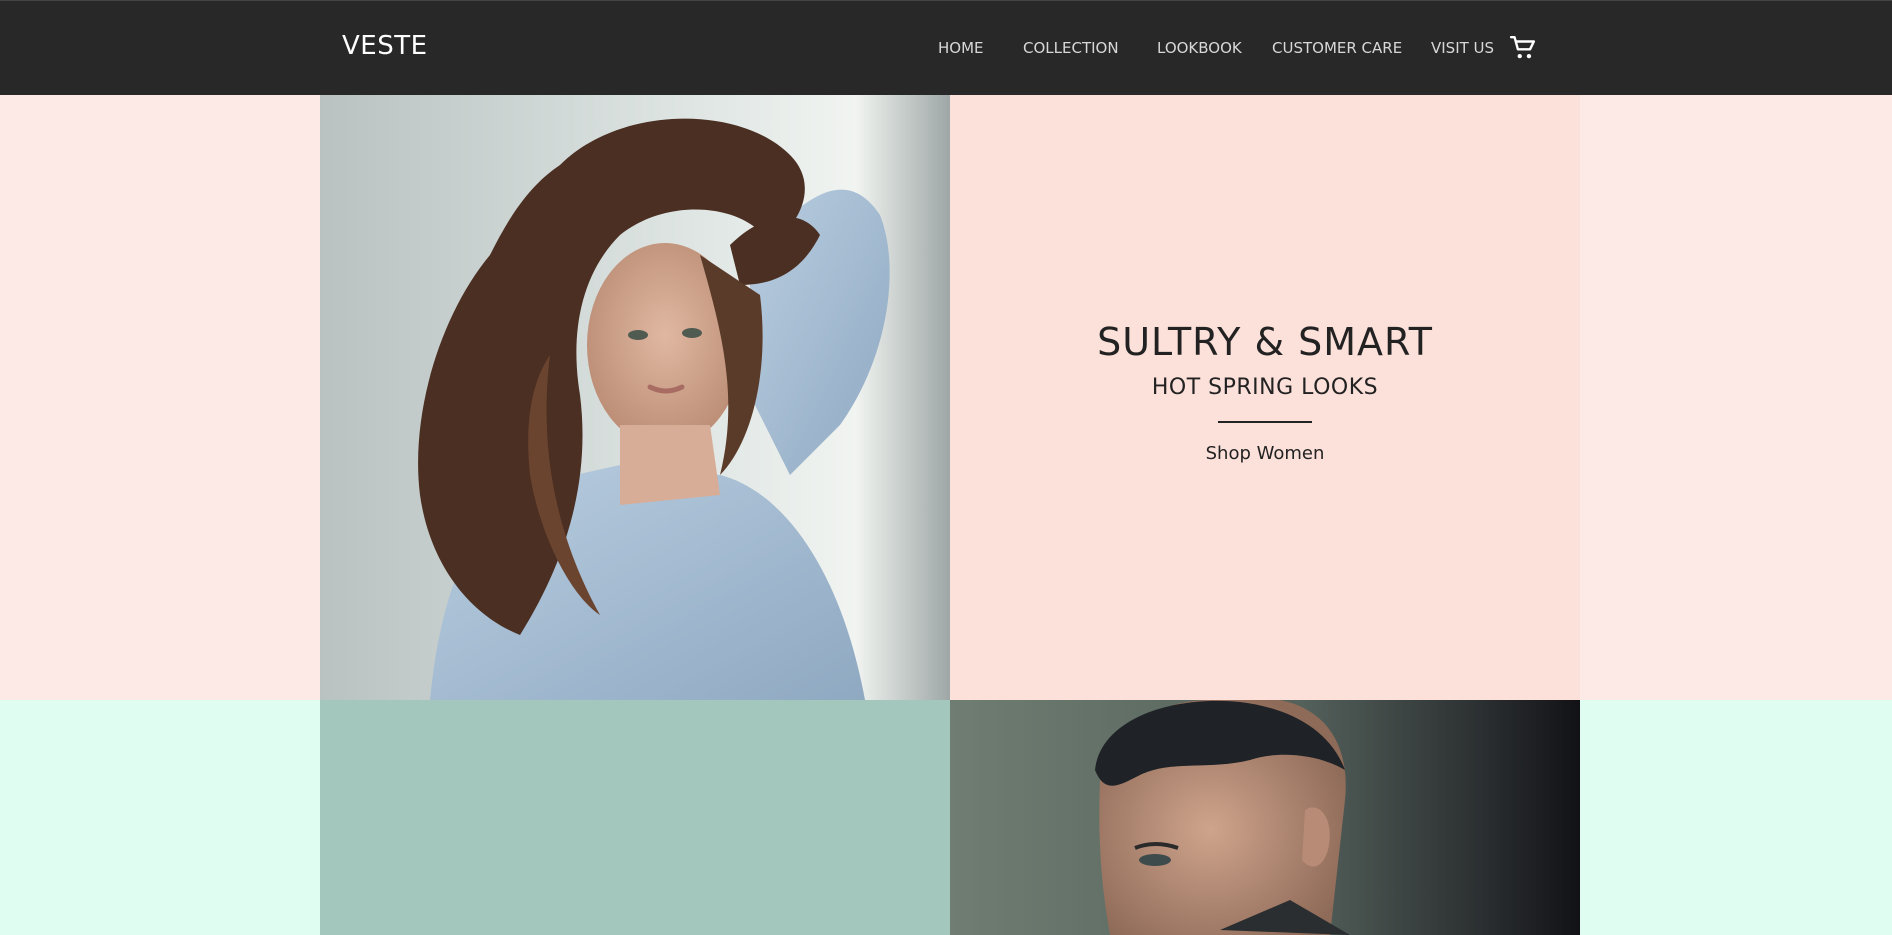 The width and height of the screenshot is (1892, 935). What do you see at coordinates (635, 817) in the screenshot?
I see `teal-promo-panel` at bounding box center [635, 817].